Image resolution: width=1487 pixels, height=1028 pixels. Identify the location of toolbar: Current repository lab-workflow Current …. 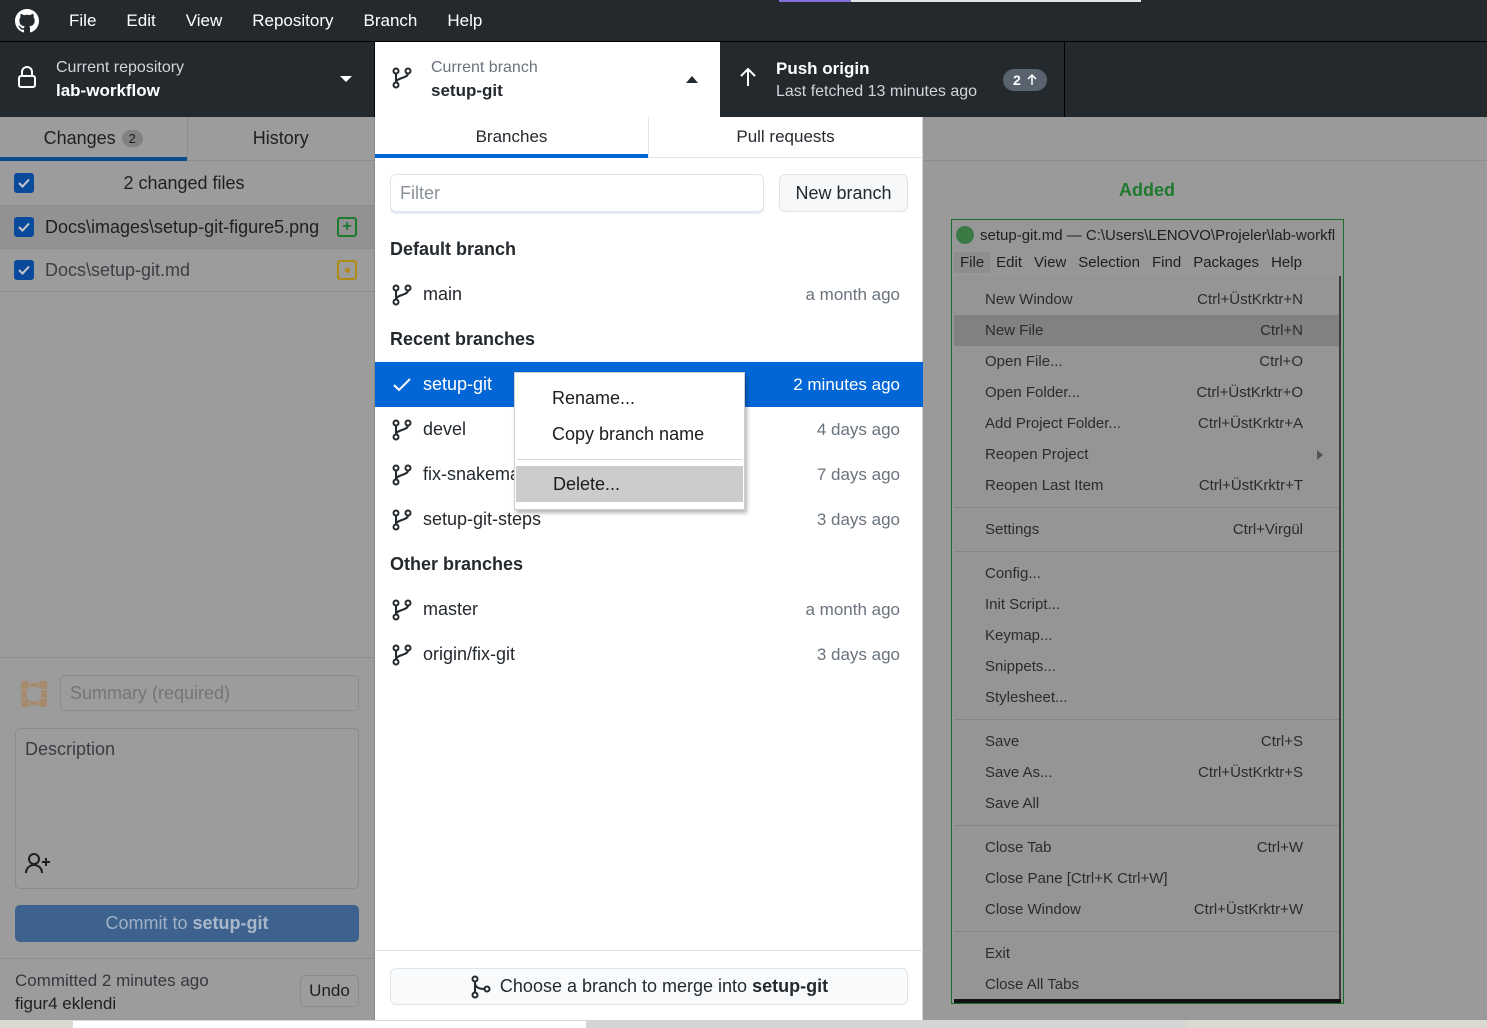
(743, 79).